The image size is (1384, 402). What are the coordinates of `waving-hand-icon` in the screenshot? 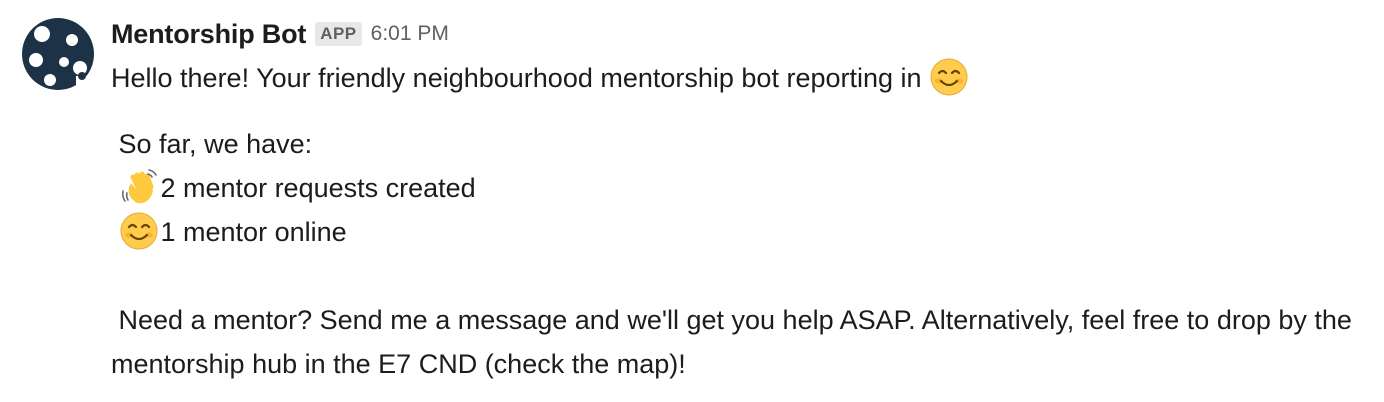 It's located at (139, 187).